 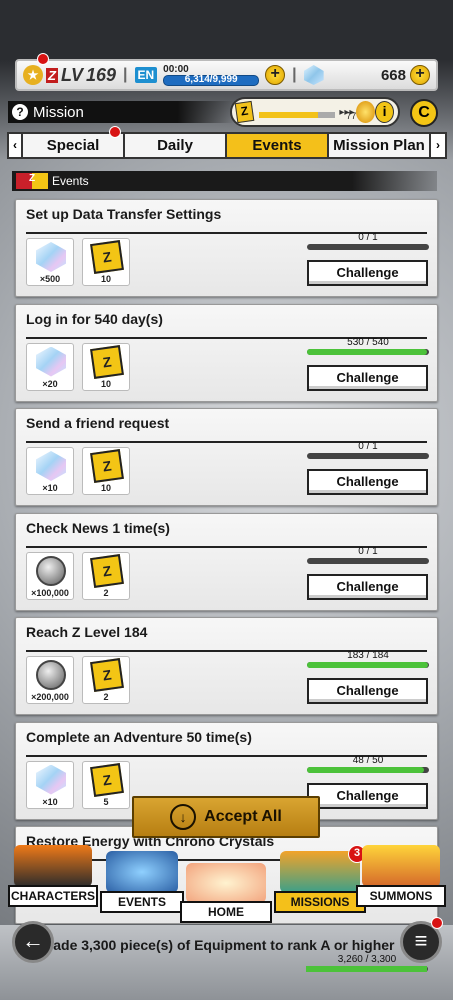 I want to click on z-power-value: 77, so click(x=351, y=116).